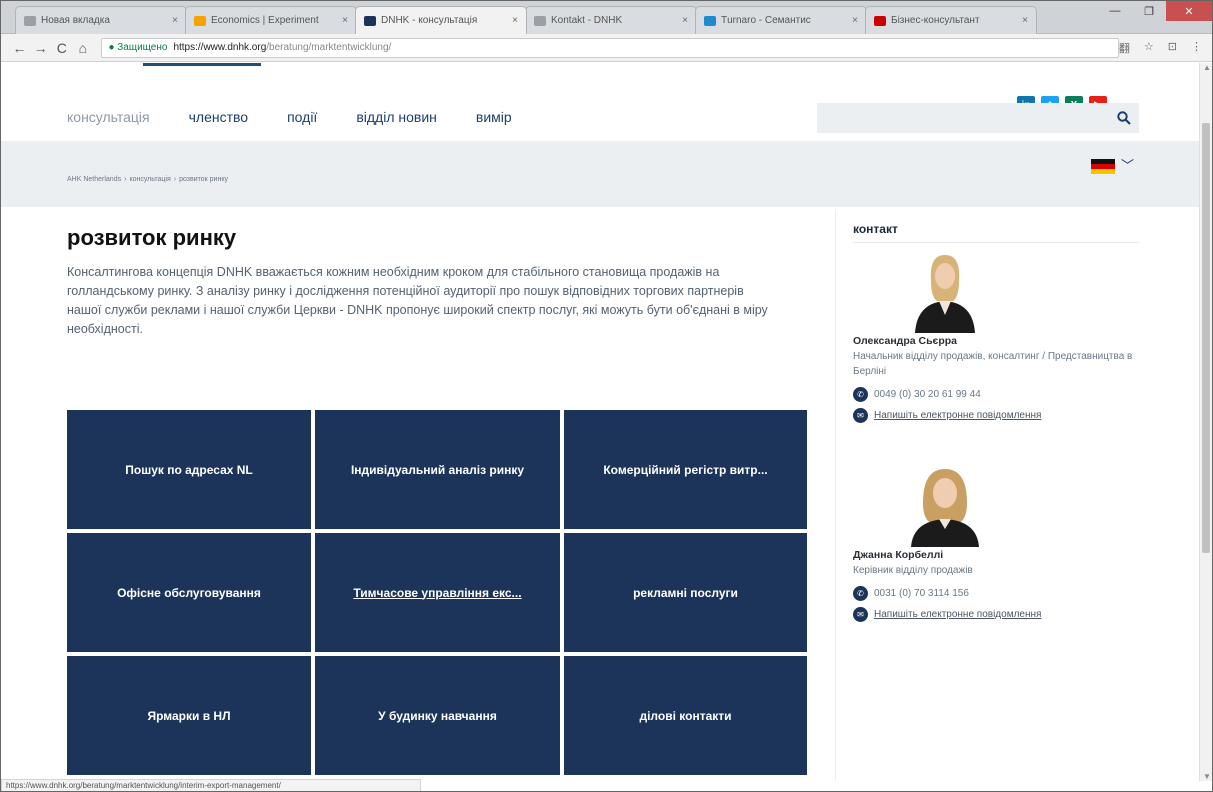 This screenshot has width=1213, height=792. Describe the element at coordinates (19, 48) in the screenshot. I see `back-arrow-icon: ←` at that location.